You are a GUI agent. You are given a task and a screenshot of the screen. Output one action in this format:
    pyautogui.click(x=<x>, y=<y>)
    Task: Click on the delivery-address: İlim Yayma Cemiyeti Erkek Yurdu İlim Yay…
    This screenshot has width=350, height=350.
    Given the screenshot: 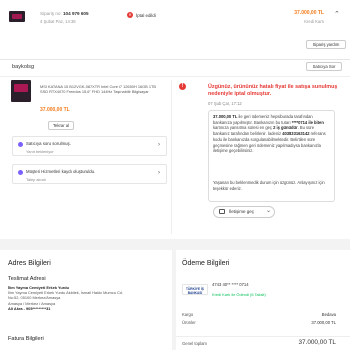 What is the action you would take?
    pyautogui.click(x=83, y=298)
    